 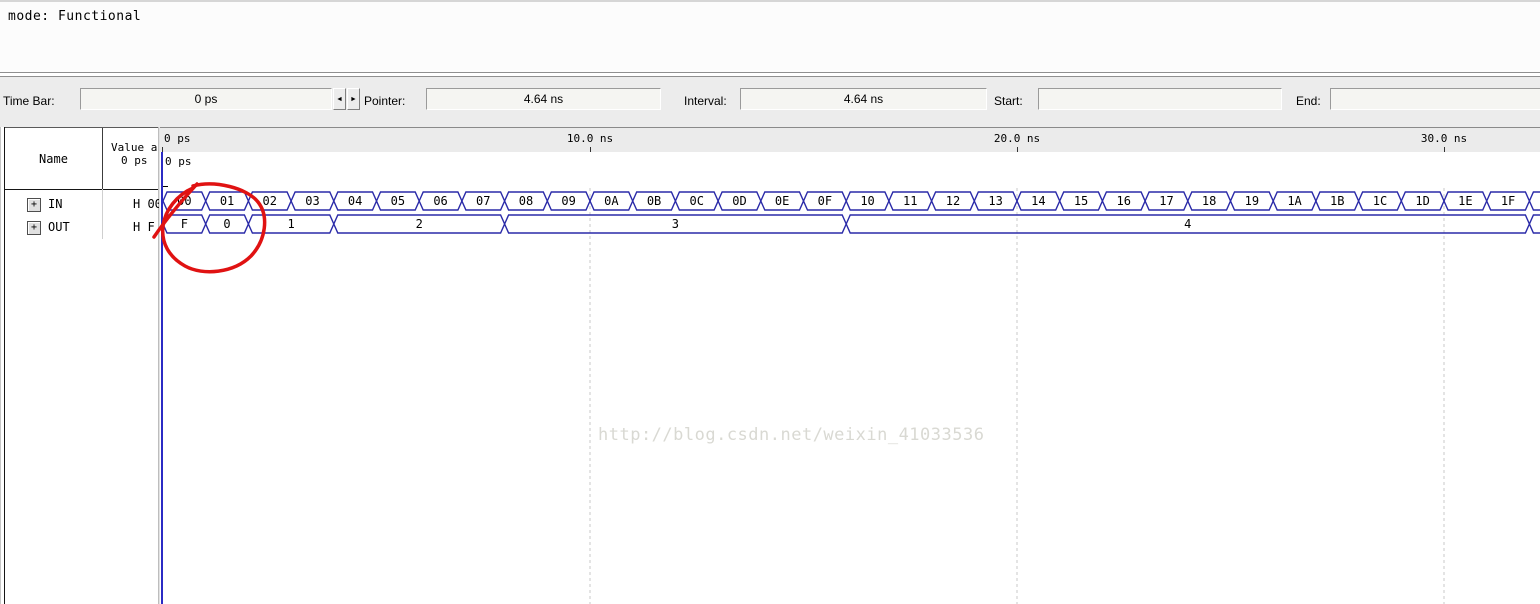 I want to click on section-divider, so click(x=770, y=76).